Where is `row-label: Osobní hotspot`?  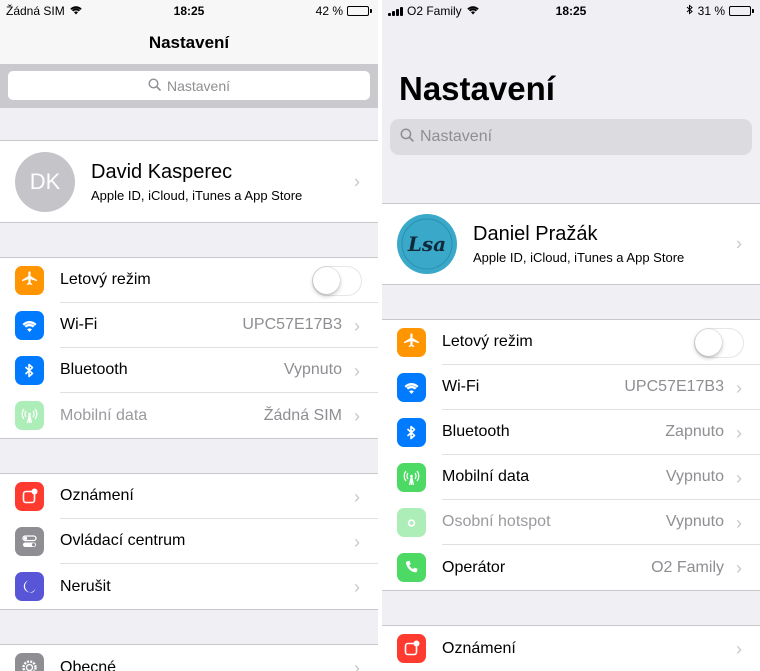 row-label: Osobní hotspot is located at coordinates (496, 521).